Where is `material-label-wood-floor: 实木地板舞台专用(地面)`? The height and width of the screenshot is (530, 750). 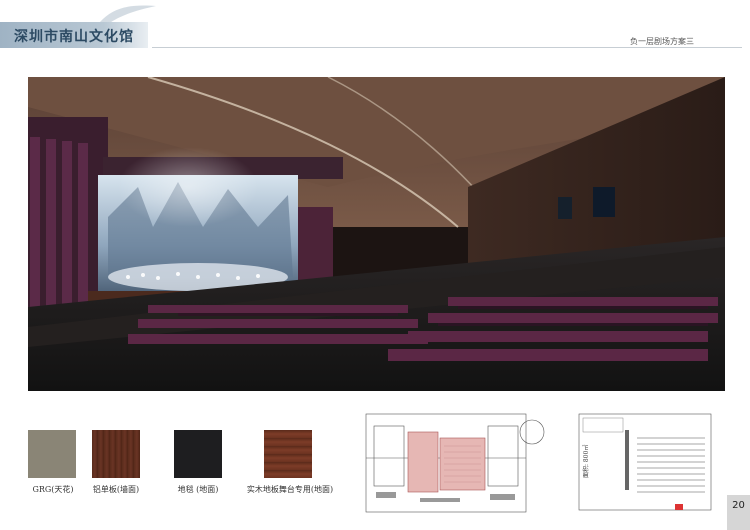 material-label-wood-floor: 实木地板舞台专用(地面) is located at coordinates (290, 489).